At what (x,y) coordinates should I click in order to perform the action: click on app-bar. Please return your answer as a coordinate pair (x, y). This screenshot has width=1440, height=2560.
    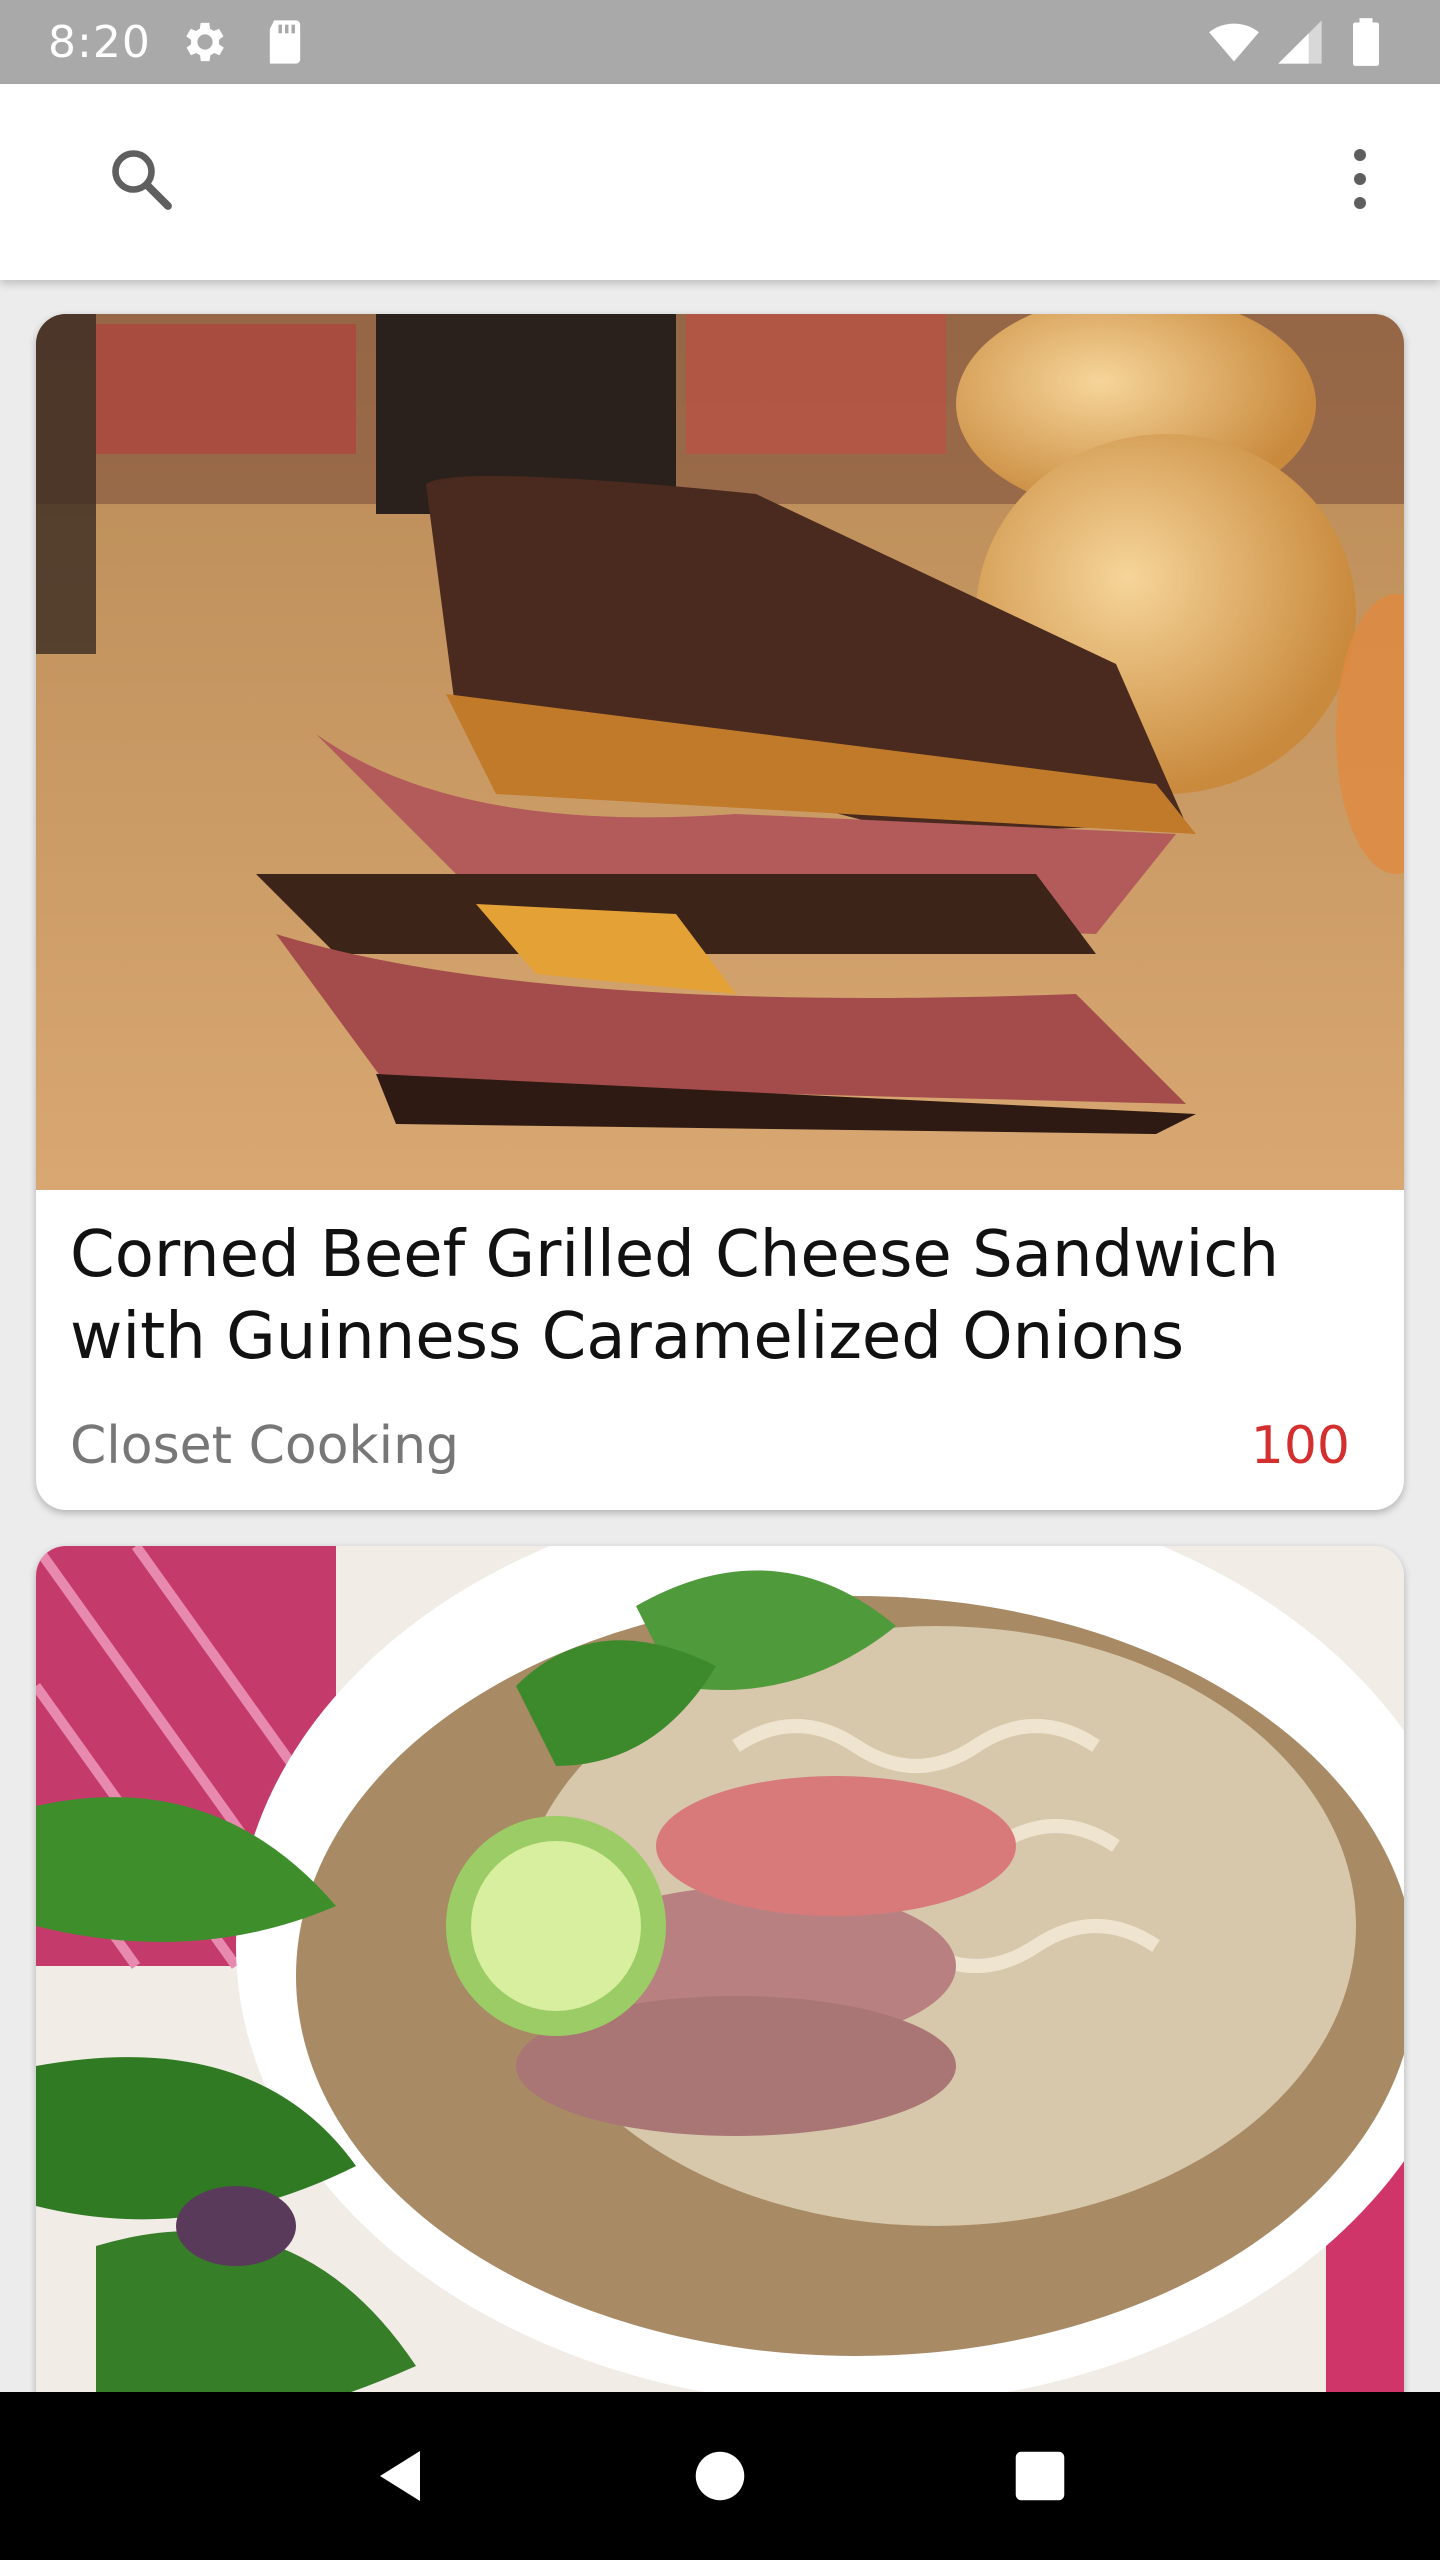
    Looking at the image, I should click on (720, 182).